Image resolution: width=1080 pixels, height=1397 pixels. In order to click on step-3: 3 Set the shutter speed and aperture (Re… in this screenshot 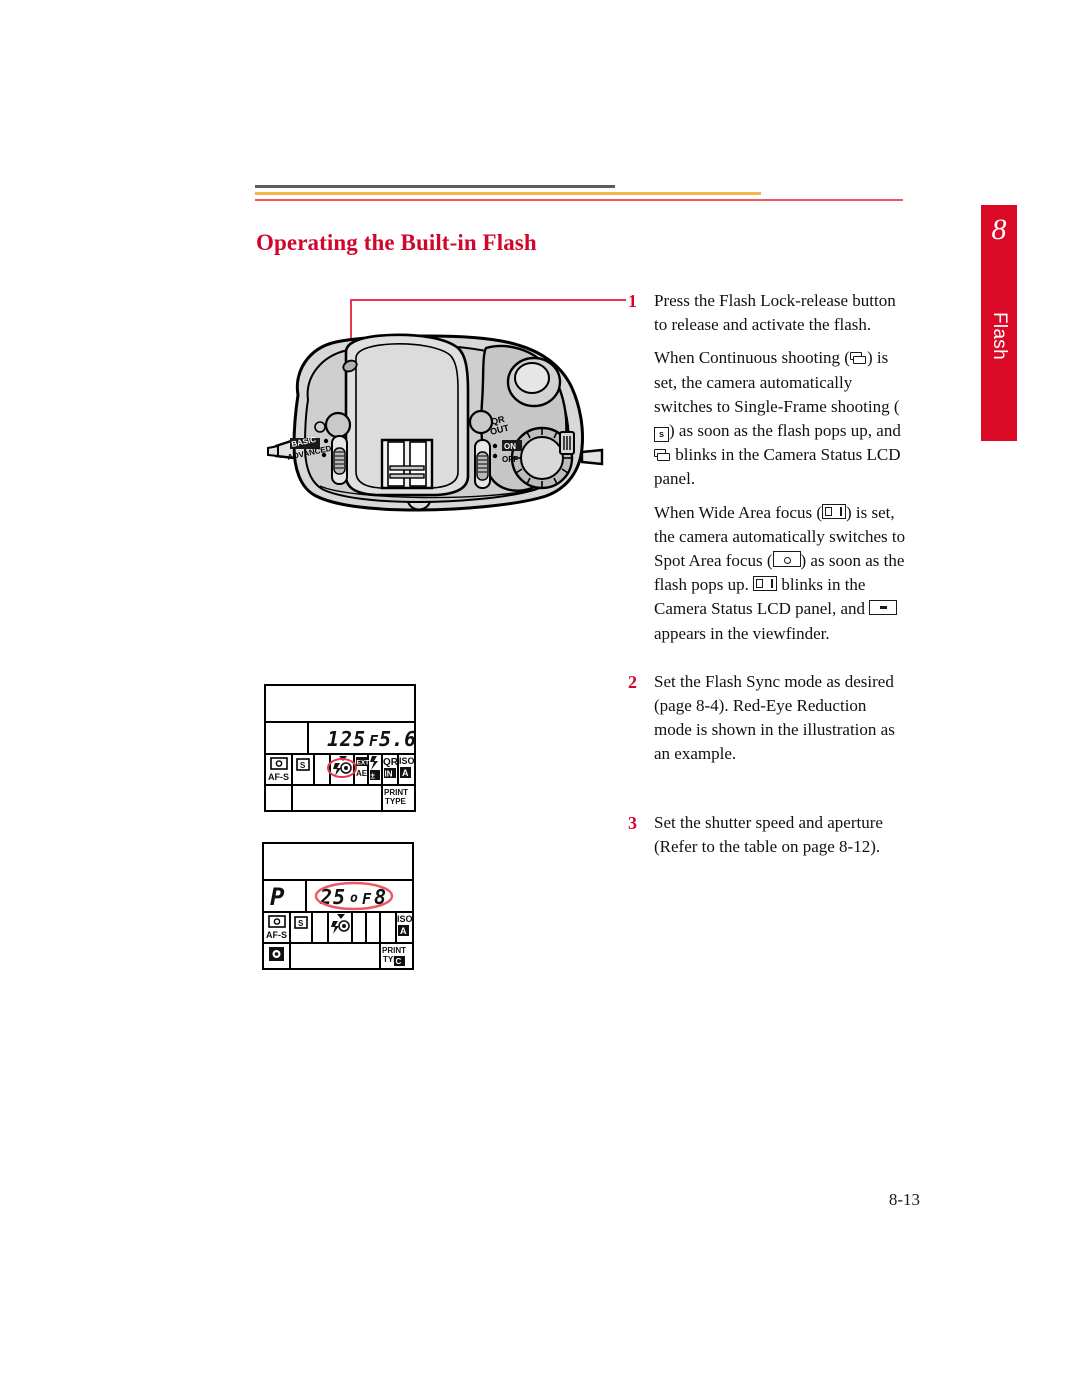, I will do `click(768, 835)`.